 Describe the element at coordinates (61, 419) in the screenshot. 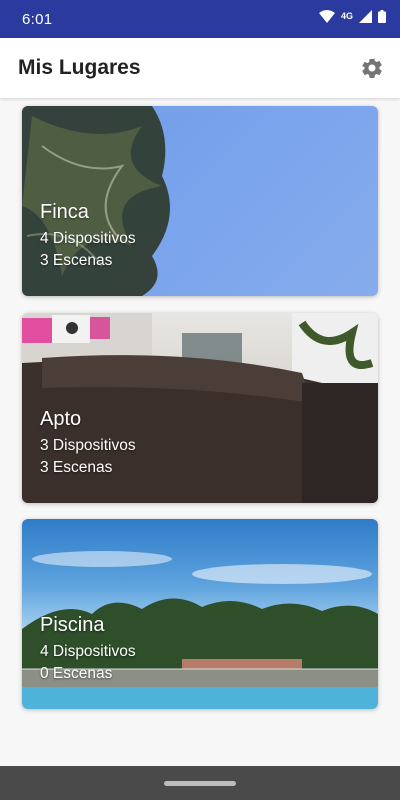

I see `place-name: Apto` at that location.